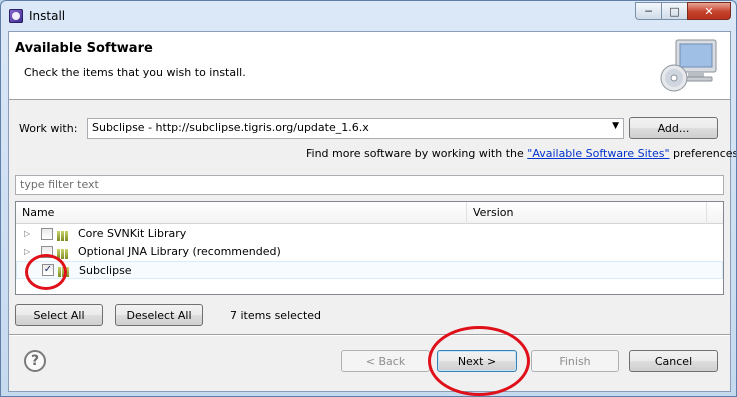 Image resolution: width=737 pixels, height=397 pixels. What do you see at coordinates (385, 361) in the screenshot?
I see `back-button: < Back` at bounding box center [385, 361].